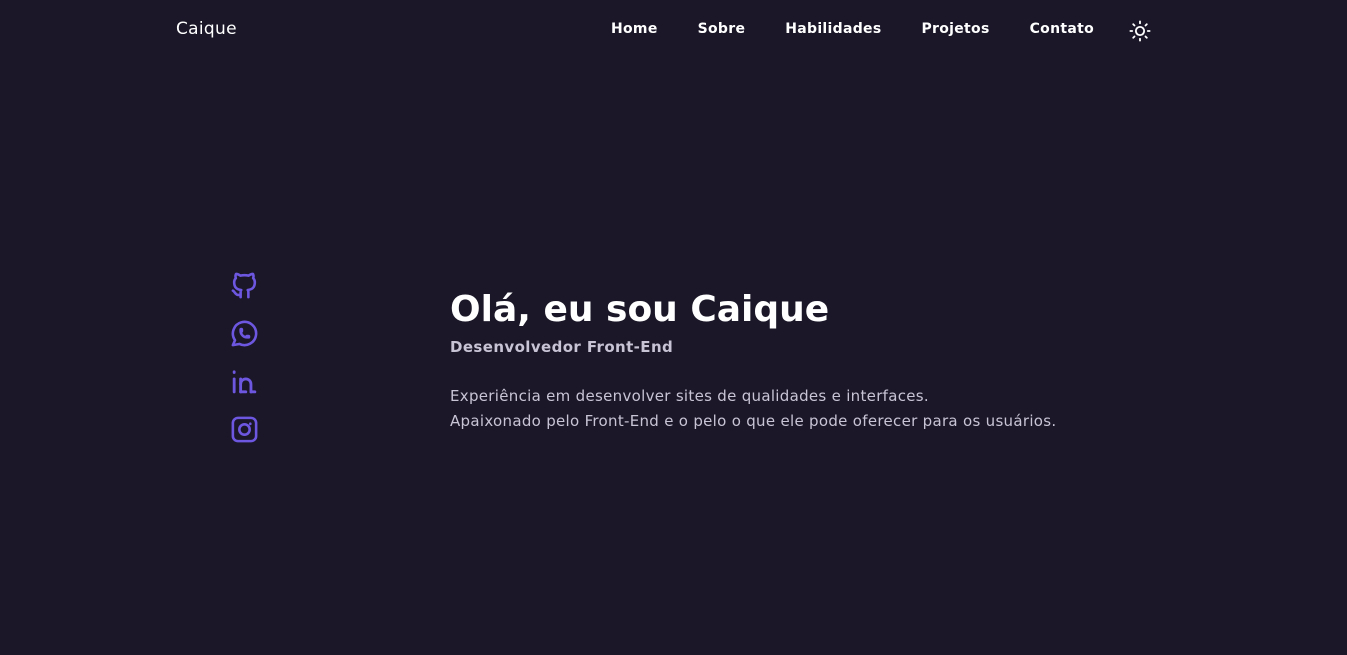  What do you see at coordinates (634, 29) in the screenshot?
I see `nav-link-home: Home` at bounding box center [634, 29].